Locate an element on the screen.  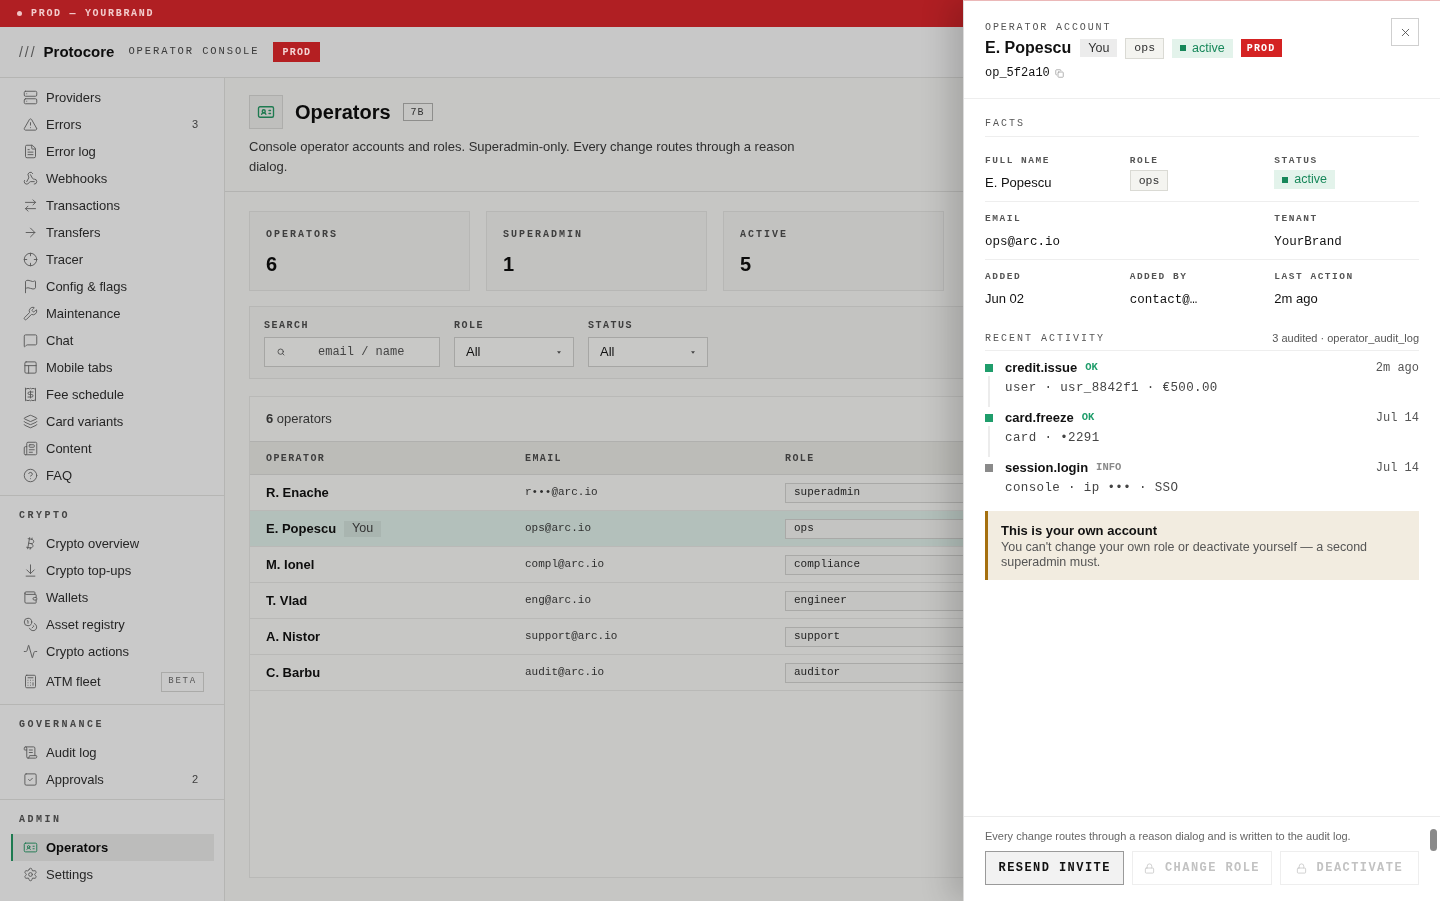
fact-value: YourBrand is located at coordinates (1308, 242).